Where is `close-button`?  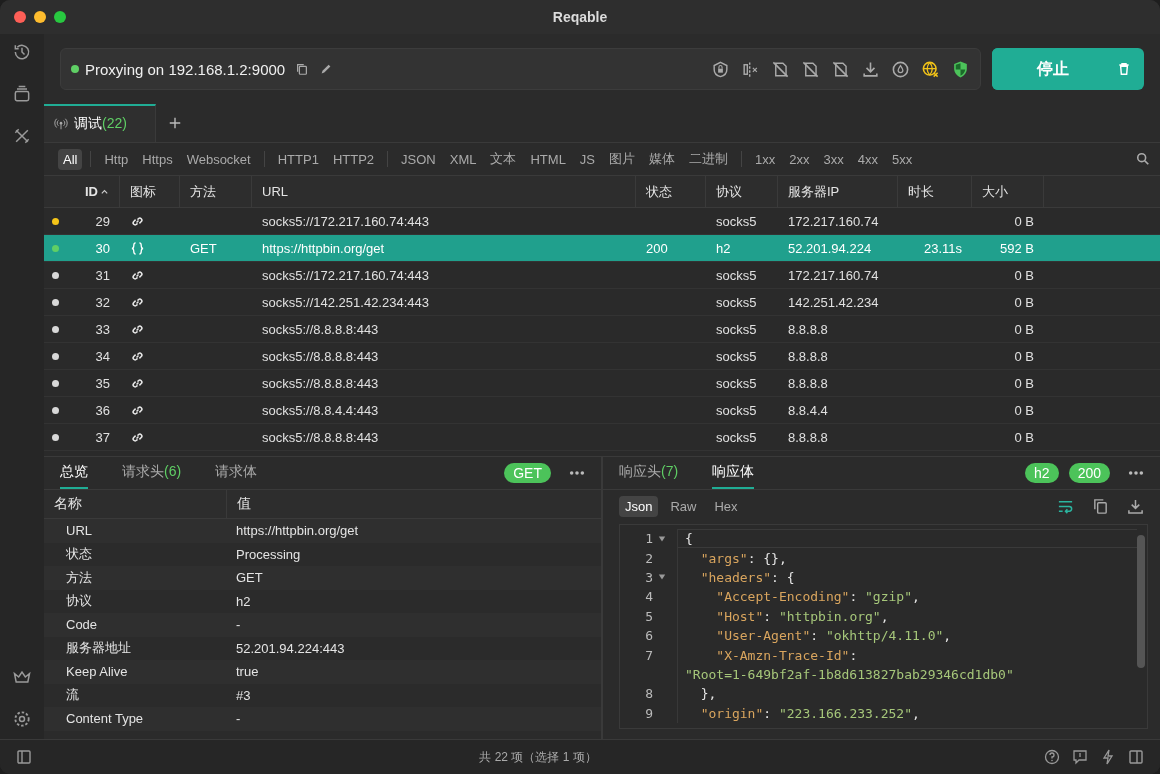 close-button is located at coordinates (20, 17).